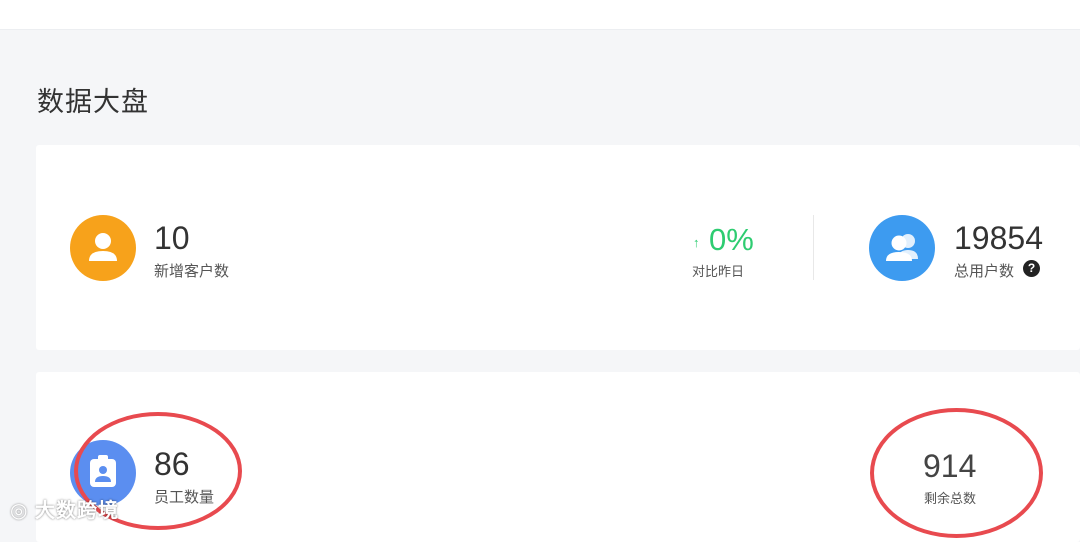  What do you see at coordinates (23, 511) in the screenshot?
I see `watermark-glyph-icon: ◎` at bounding box center [23, 511].